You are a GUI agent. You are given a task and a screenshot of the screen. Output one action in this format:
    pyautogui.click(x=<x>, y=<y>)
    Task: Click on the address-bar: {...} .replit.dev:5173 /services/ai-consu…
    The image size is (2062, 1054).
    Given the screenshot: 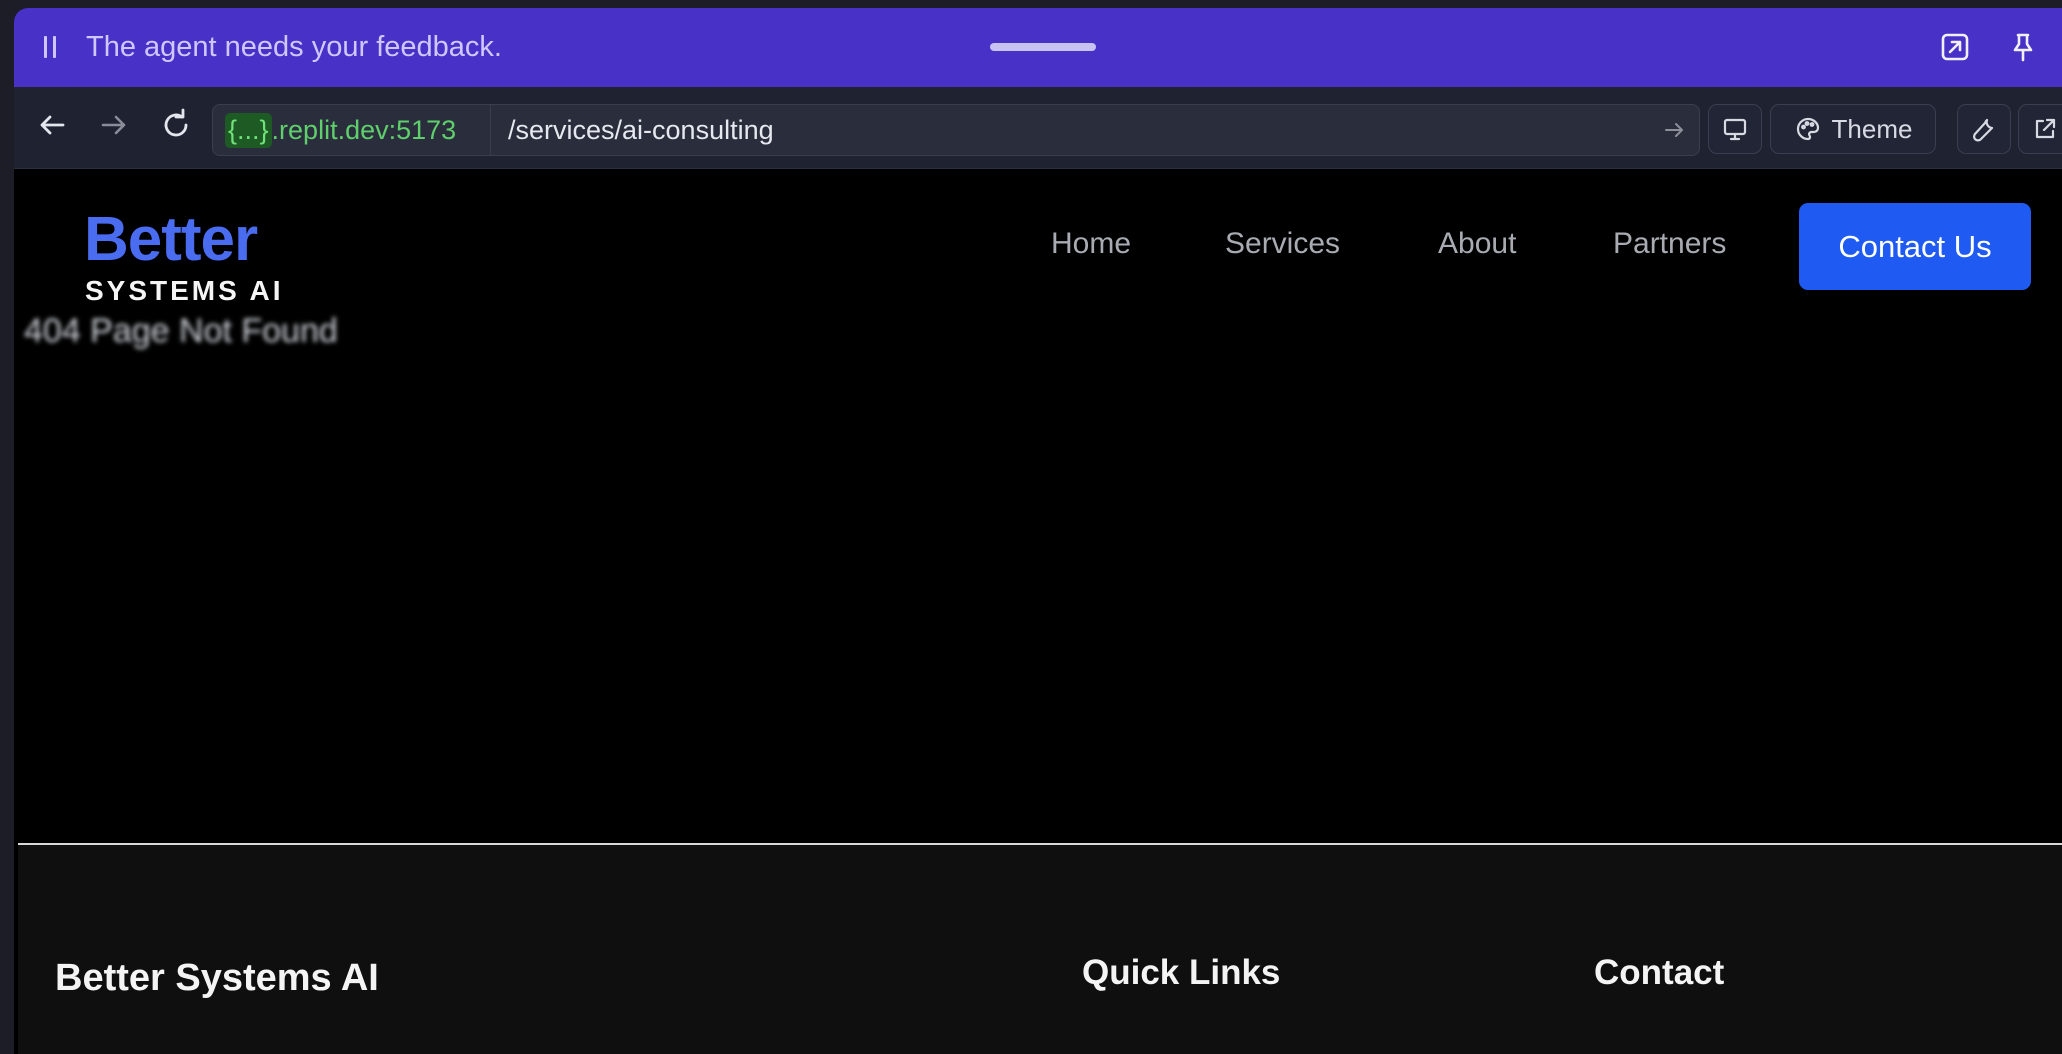 What is the action you would take?
    pyautogui.click(x=956, y=130)
    